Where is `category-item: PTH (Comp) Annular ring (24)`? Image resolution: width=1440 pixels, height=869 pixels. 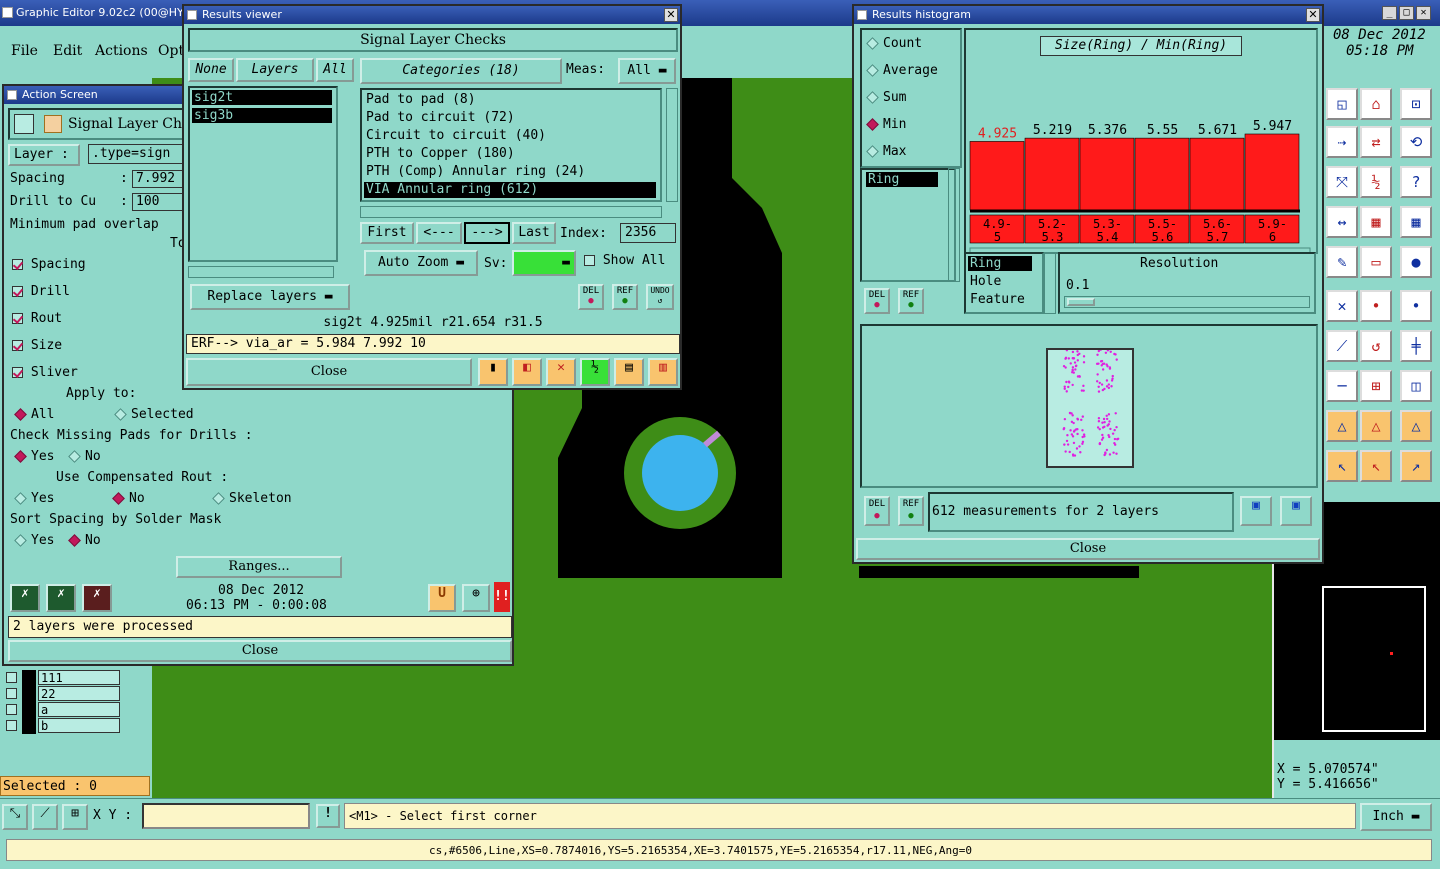 category-item: PTH (Comp) Annular ring (24) is located at coordinates (510, 172).